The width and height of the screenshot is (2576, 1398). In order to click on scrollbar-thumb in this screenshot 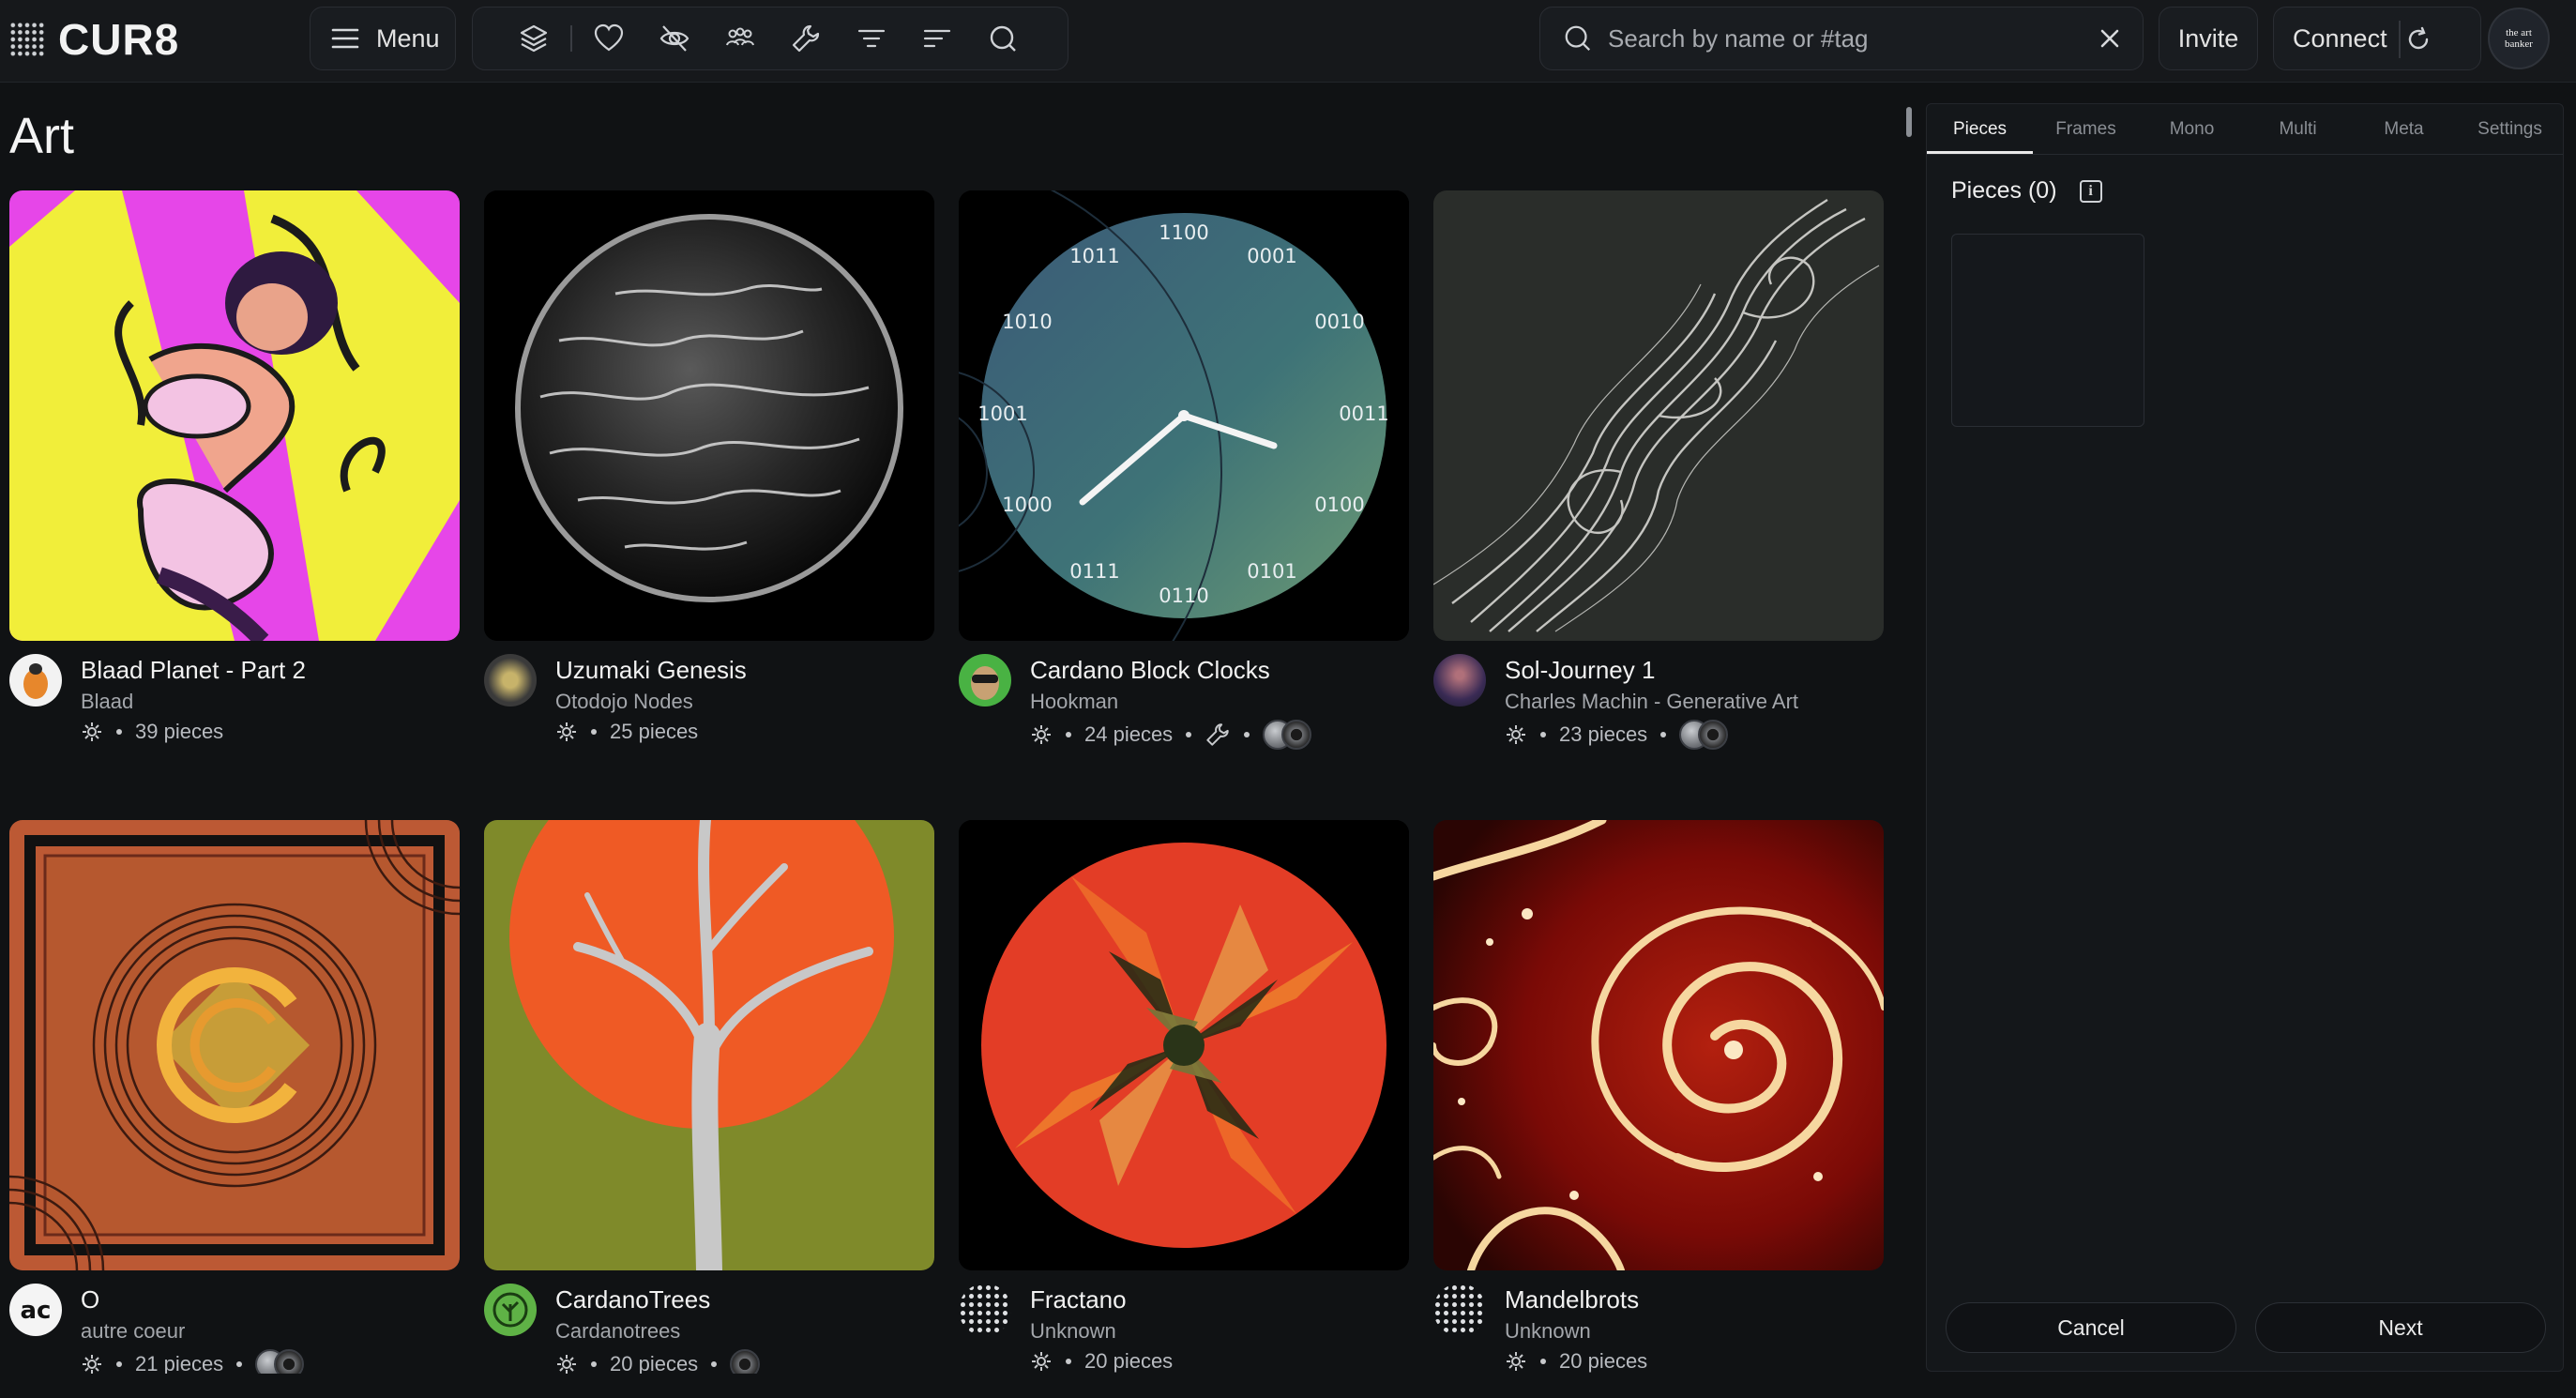, I will do `click(1909, 122)`.